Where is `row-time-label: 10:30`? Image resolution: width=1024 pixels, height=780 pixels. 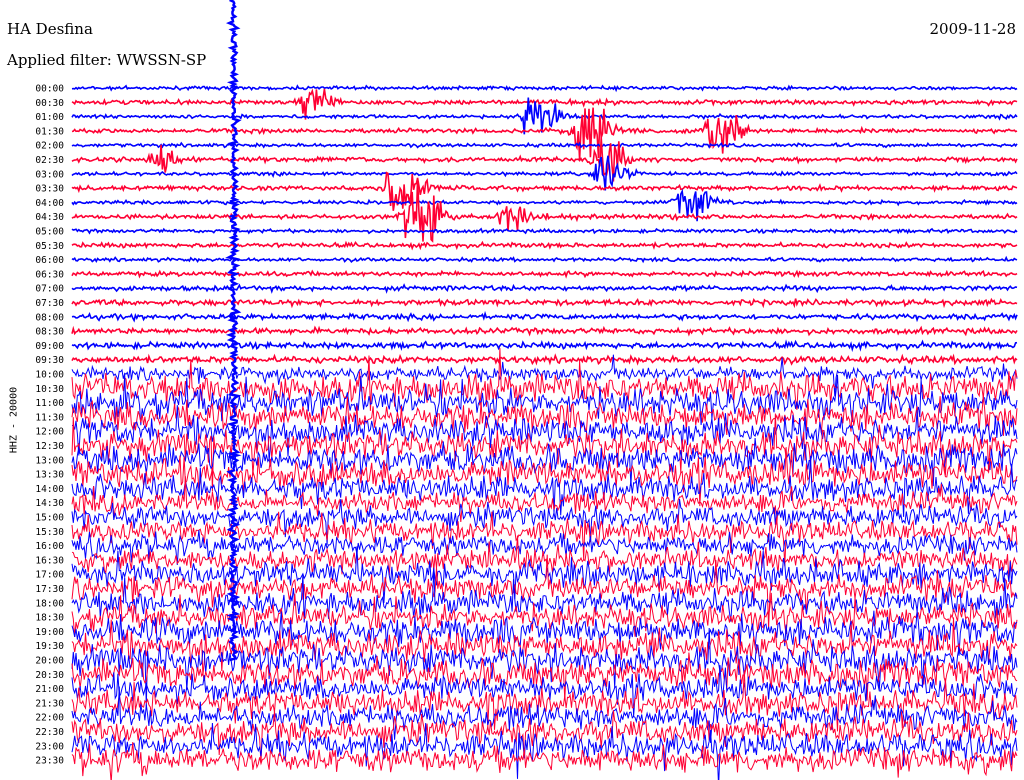
row-time-label: 10:30 is located at coordinates (49, 389).